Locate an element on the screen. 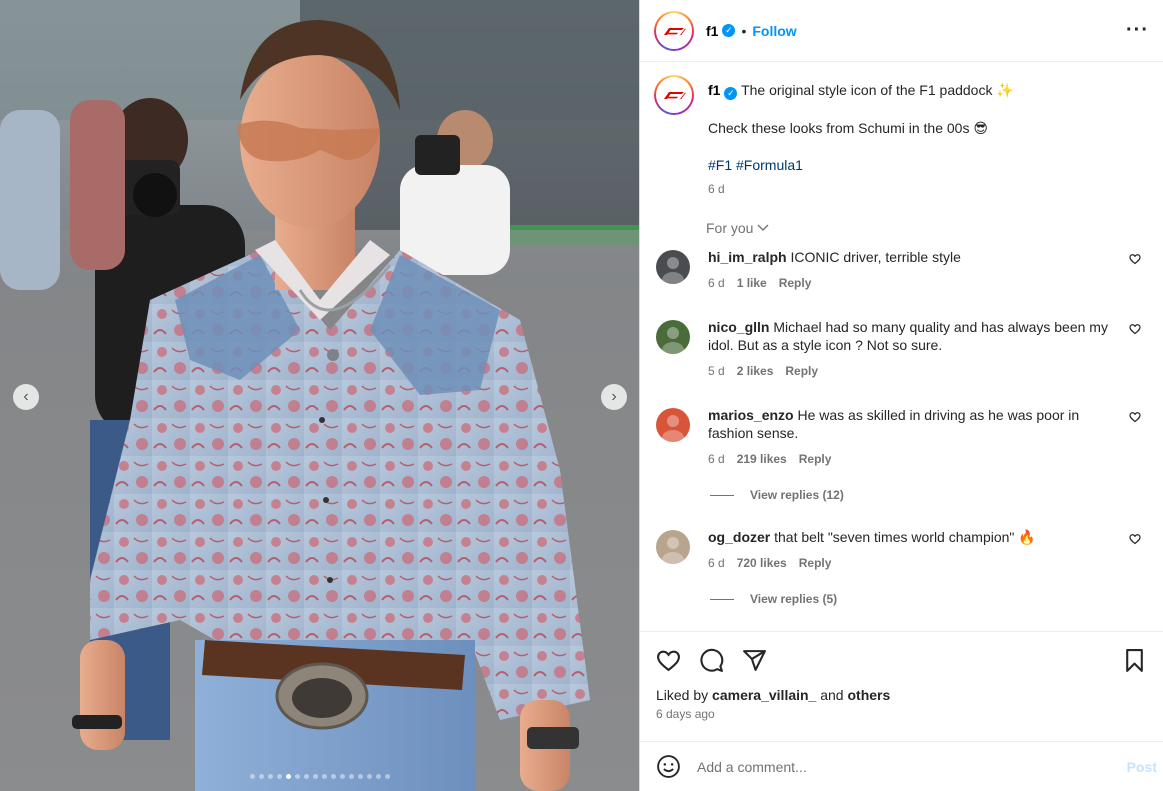  view-replies-button: View replies (5) is located at coordinates (929, 599).